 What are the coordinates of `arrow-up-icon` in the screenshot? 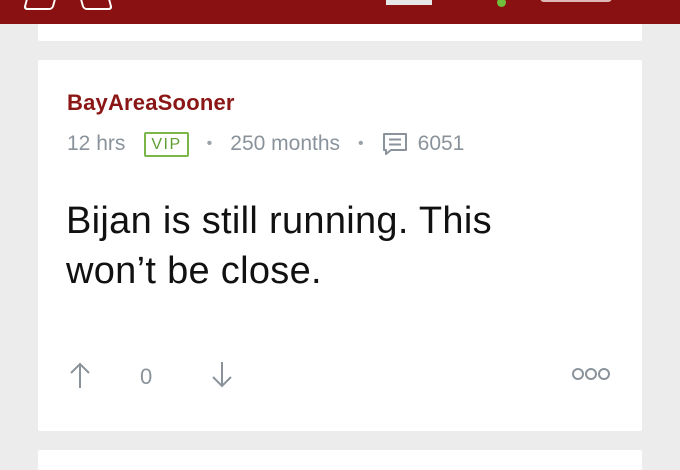 It's located at (80, 375).